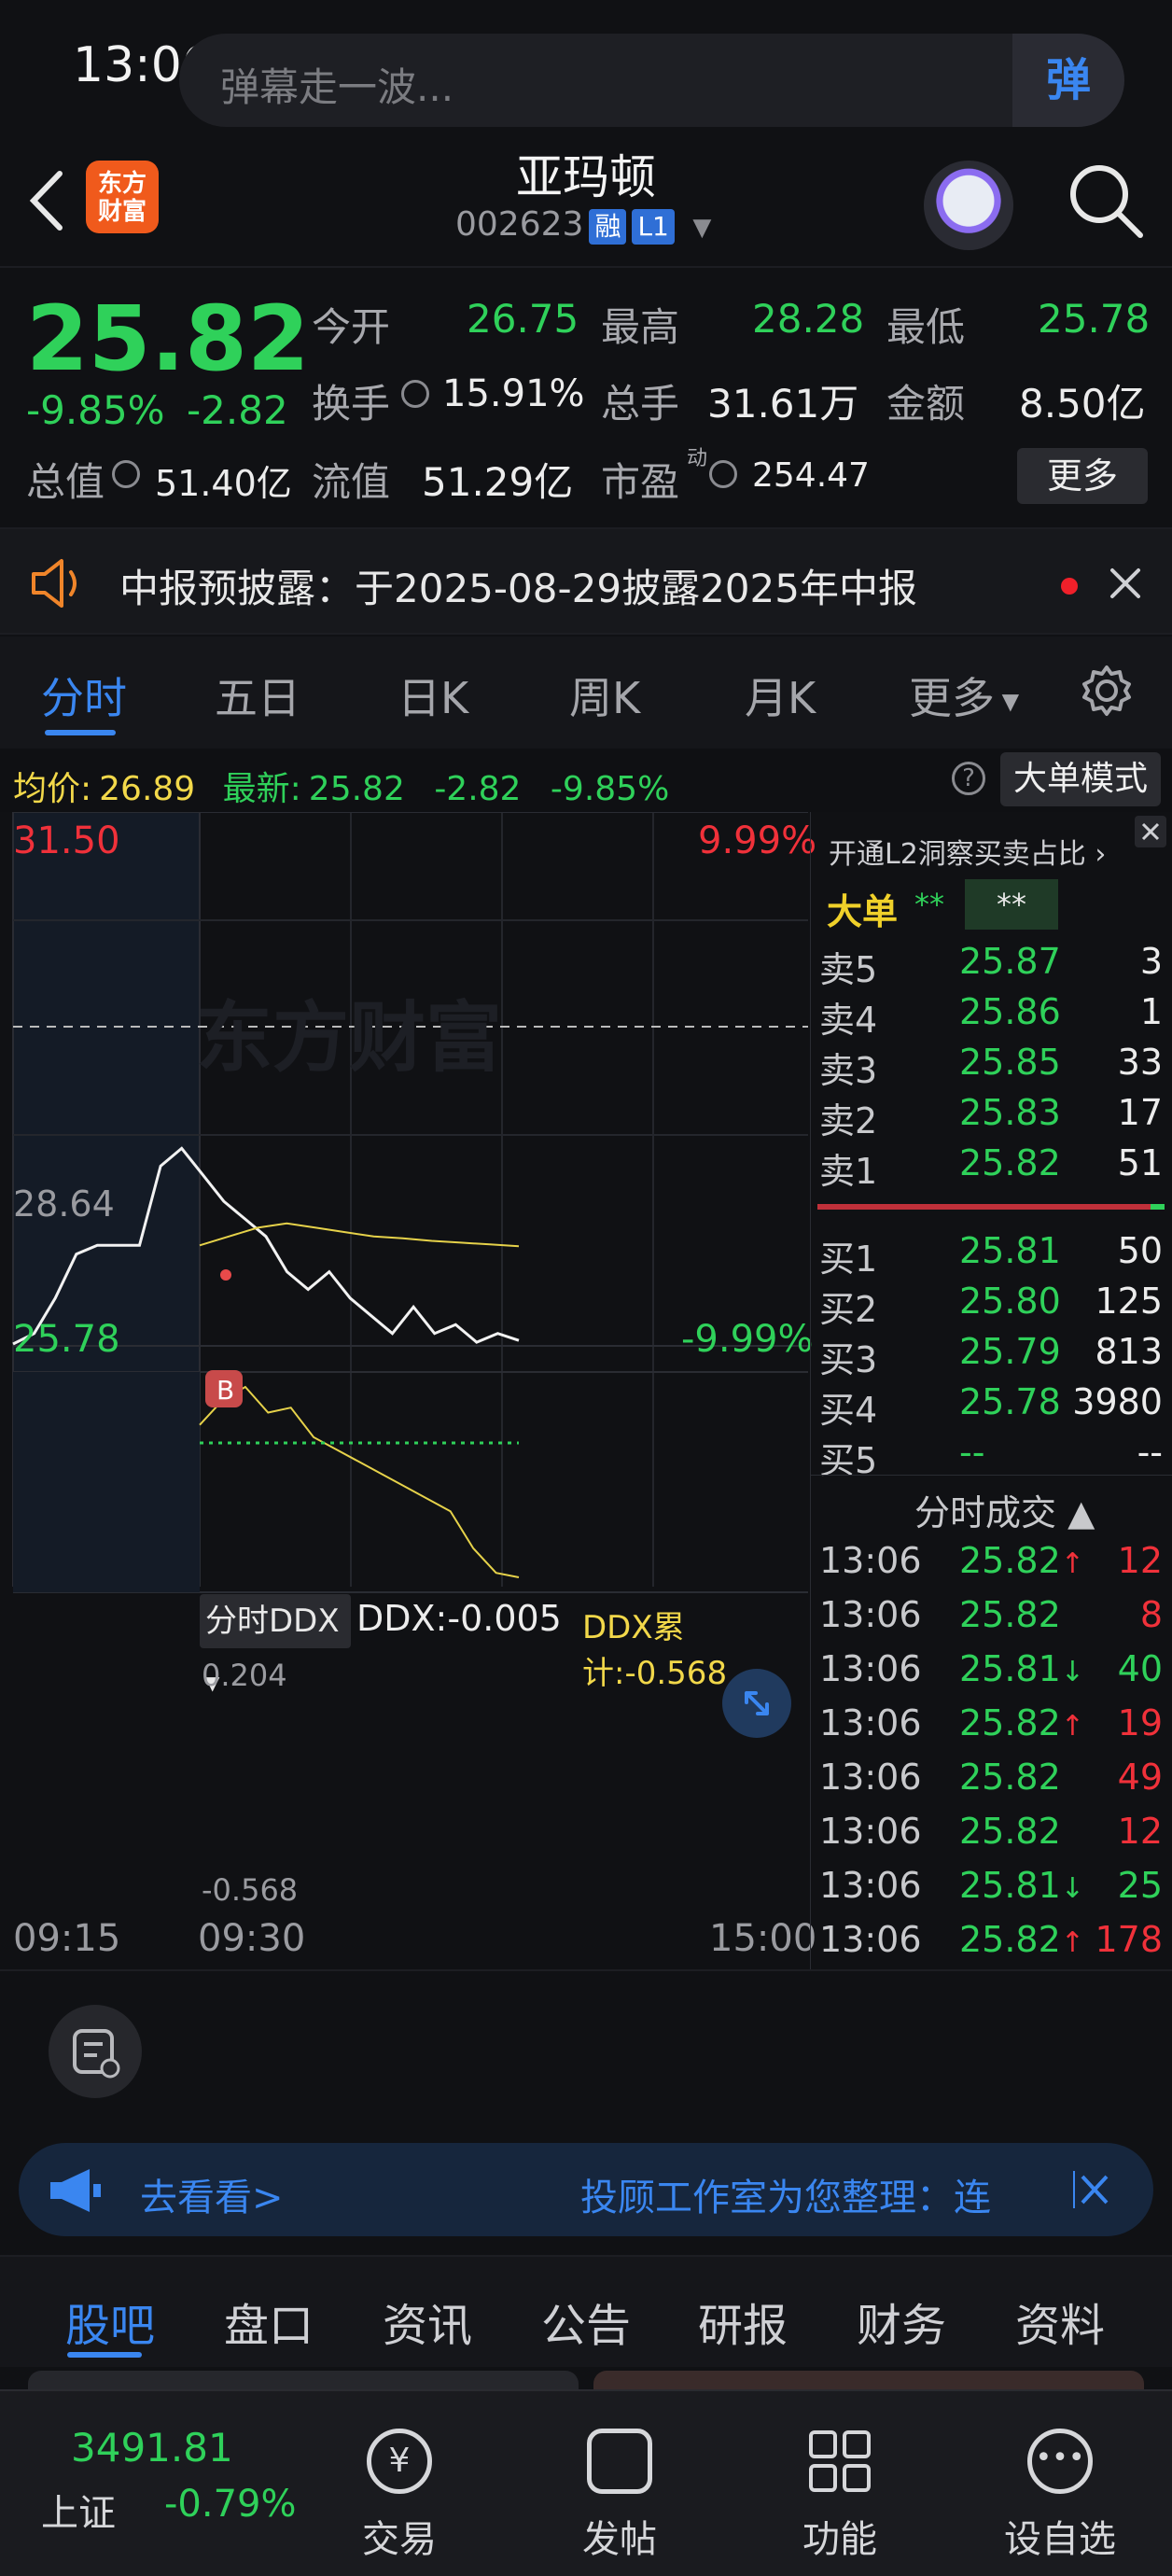 This screenshot has height=2576, width=1172. Describe the element at coordinates (257, 695) in the screenshot. I see `tab-five-day: 五日` at that location.